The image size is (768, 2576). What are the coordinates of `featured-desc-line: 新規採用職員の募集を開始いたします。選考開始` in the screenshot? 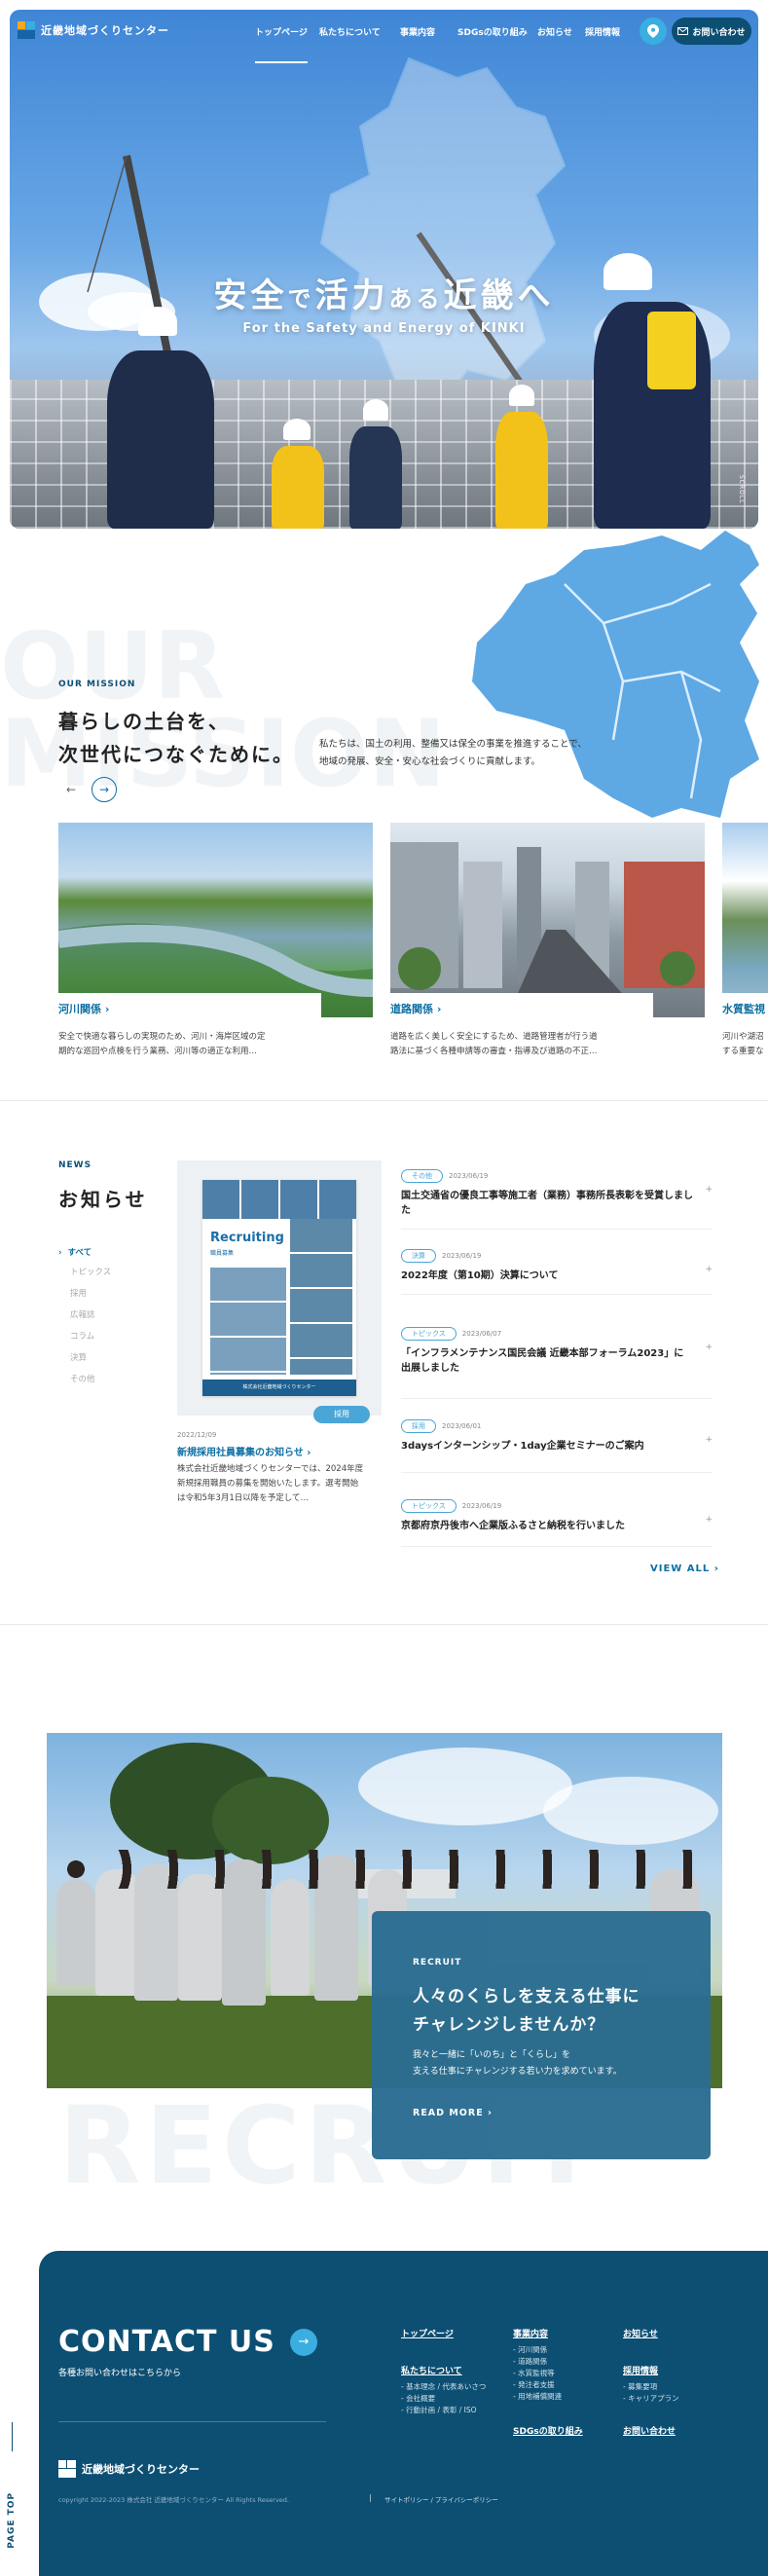 It's located at (268, 1484).